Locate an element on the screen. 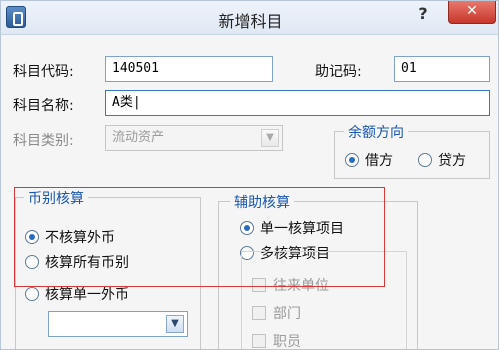 The width and height of the screenshot is (499, 350). radio-all-currencies-label: 核算所有币别 is located at coordinates (87, 263).